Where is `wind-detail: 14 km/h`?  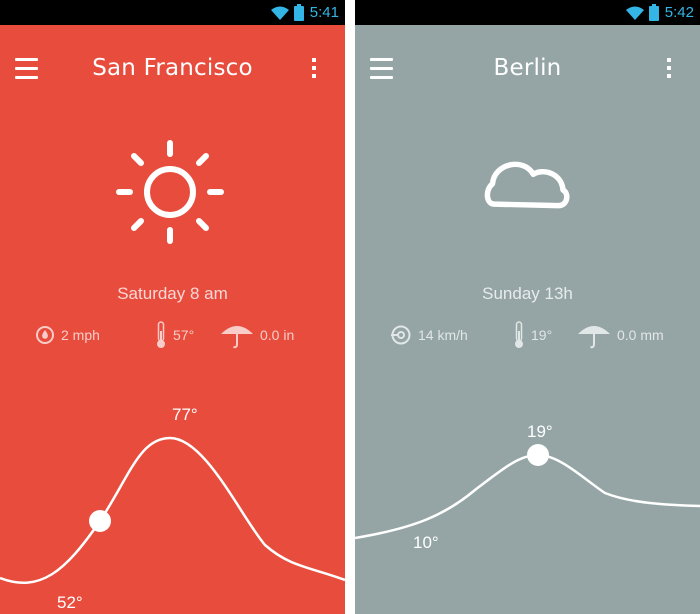 wind-detail: 14 km/h is located at coordinates (429, 335).